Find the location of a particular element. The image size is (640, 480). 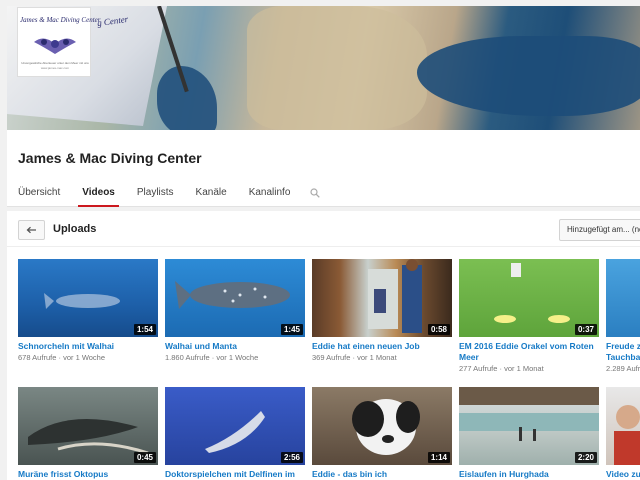

tab-overview: Übersicht is located at coordinates (39, 194).